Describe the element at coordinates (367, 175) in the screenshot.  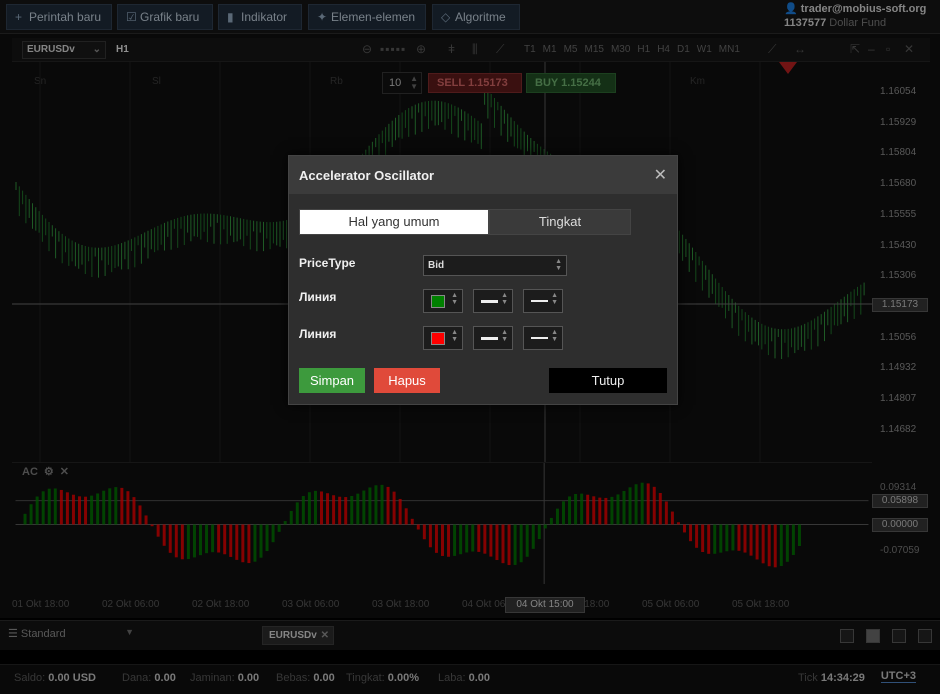
I see `dialog-title: Accelerator Oscillator` at that location.